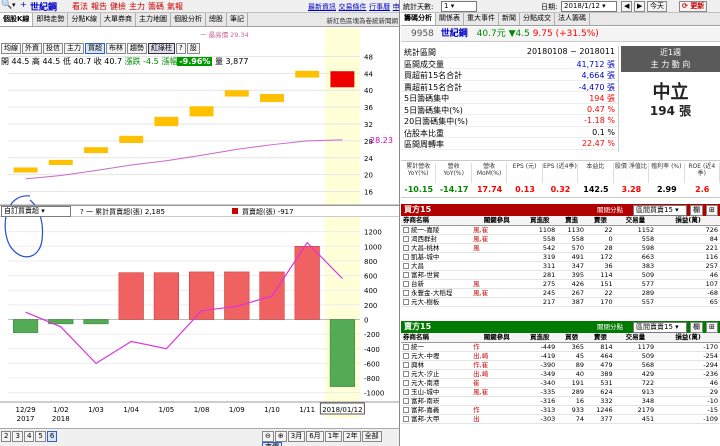 This screenshot has width=720, height=446. What do you see at coordinates (280, 436) in the screenshot?
I see `zoom-in-icon: ⊕` at bounding box center [280, 436].